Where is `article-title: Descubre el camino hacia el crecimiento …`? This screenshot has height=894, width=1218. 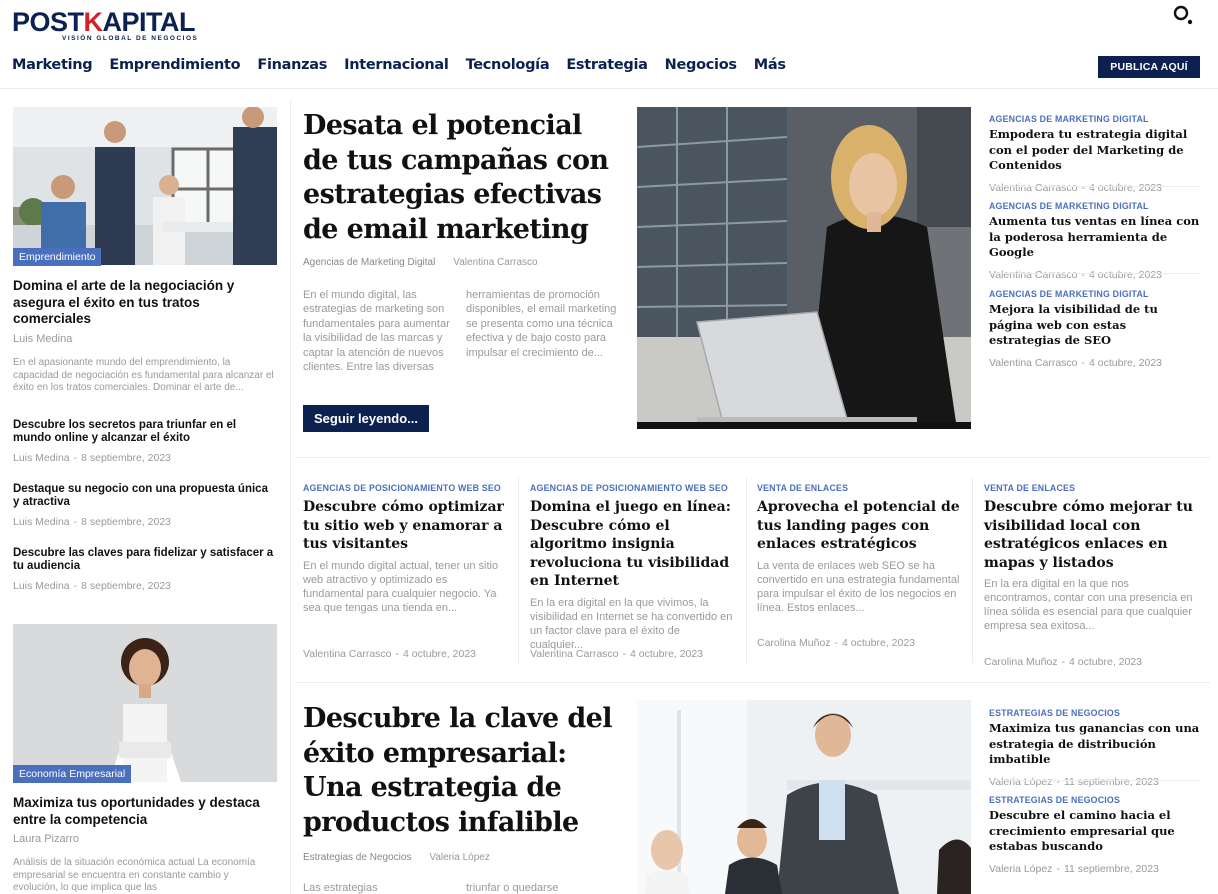
article-title: Descubre el camino hacia el crecimiento … is located at coordinates (1095, 831).